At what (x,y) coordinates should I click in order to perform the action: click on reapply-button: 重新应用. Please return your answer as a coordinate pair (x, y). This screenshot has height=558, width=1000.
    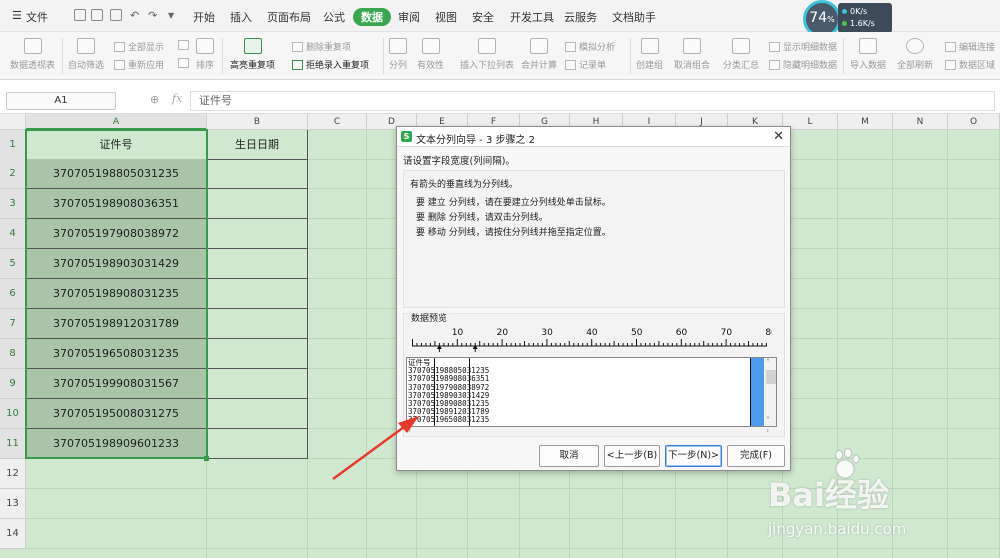
    Looking at the image, I should click on (139, 64).